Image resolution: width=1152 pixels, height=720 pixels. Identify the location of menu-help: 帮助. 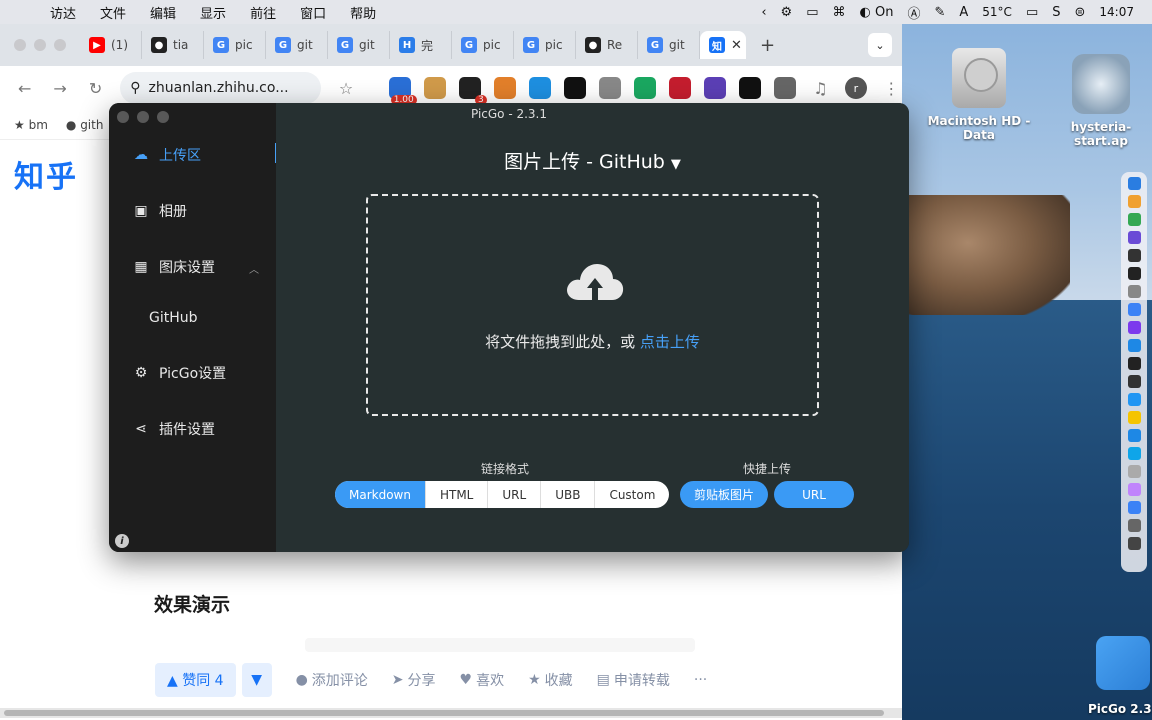
(363, 12).